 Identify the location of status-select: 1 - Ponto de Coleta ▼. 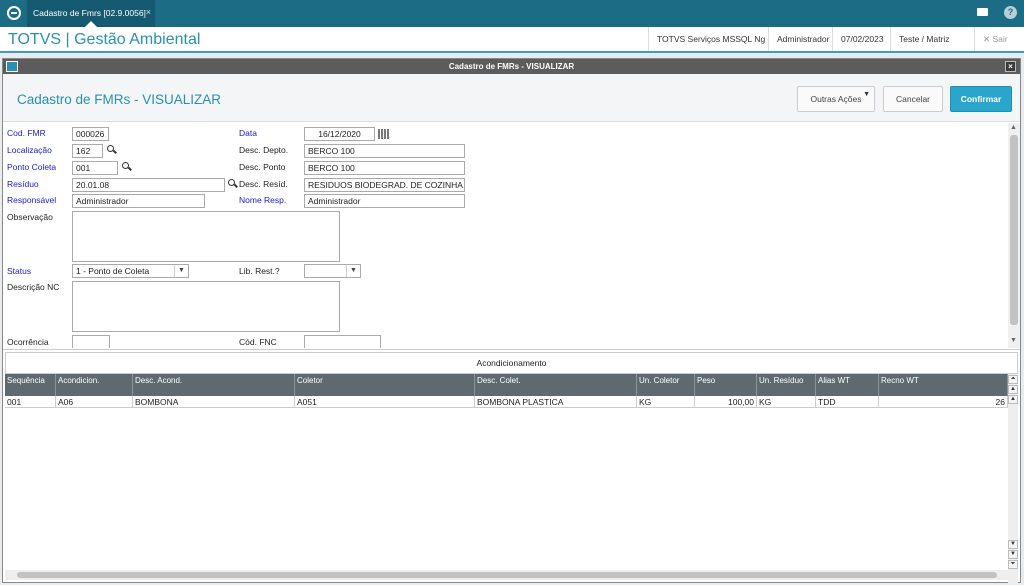
(130, 271).